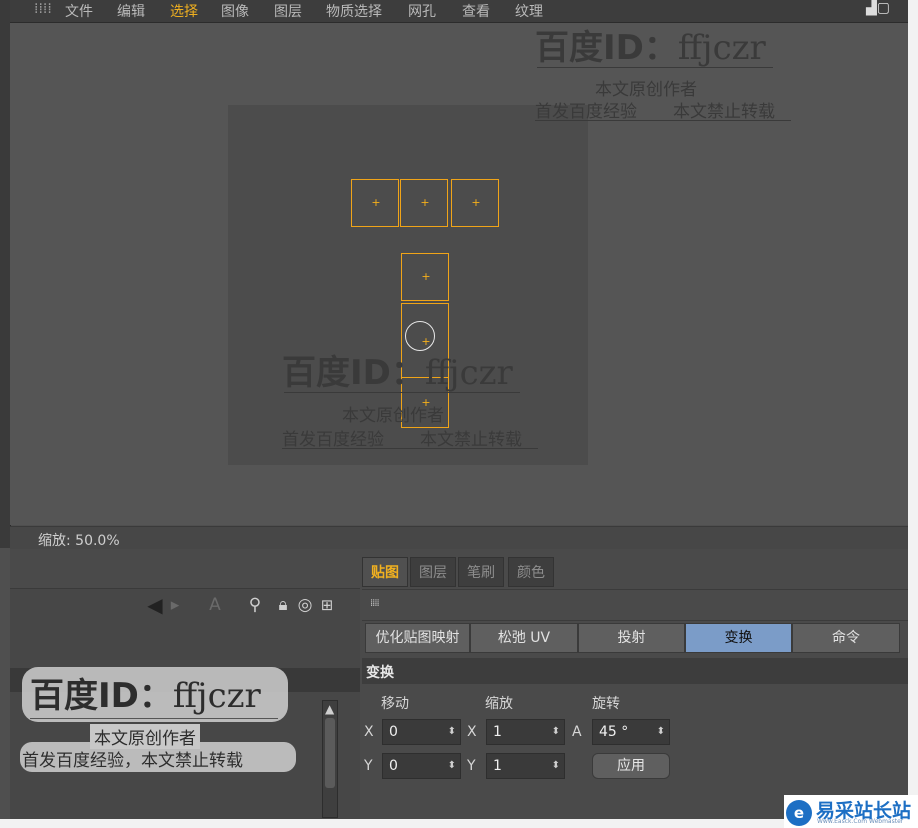 The width and height of the screenshot is (918, 828). Describe the element at coordinates (635, 605) in the screenshot. I see `panel-toolbar: ⁞⁞⁞⁞` at that location.